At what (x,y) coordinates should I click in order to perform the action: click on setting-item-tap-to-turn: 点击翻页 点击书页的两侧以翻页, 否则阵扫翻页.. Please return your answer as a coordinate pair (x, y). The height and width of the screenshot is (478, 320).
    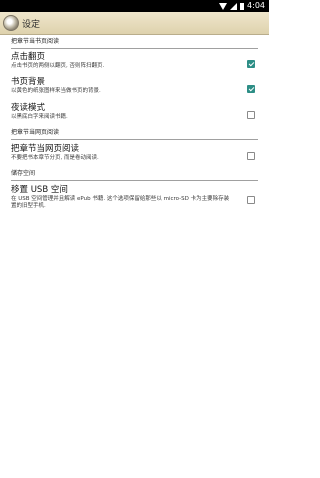
    Looking at the image, I should click on (134, 63).